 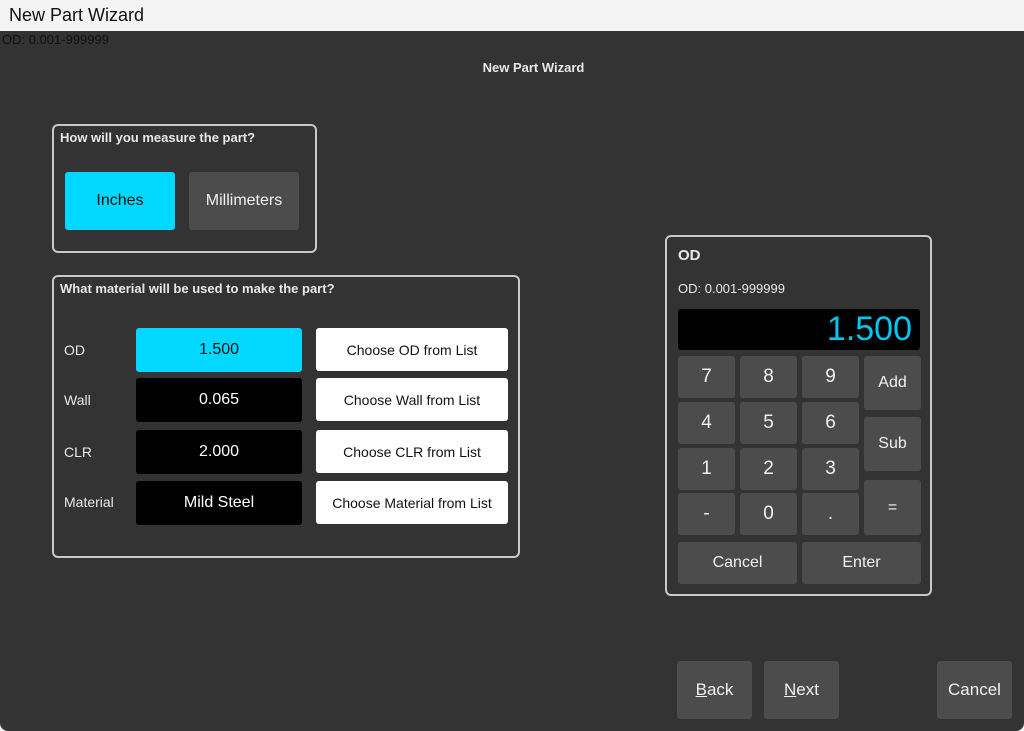 I want to click on key-minus: -, so click(x=706, y=514).